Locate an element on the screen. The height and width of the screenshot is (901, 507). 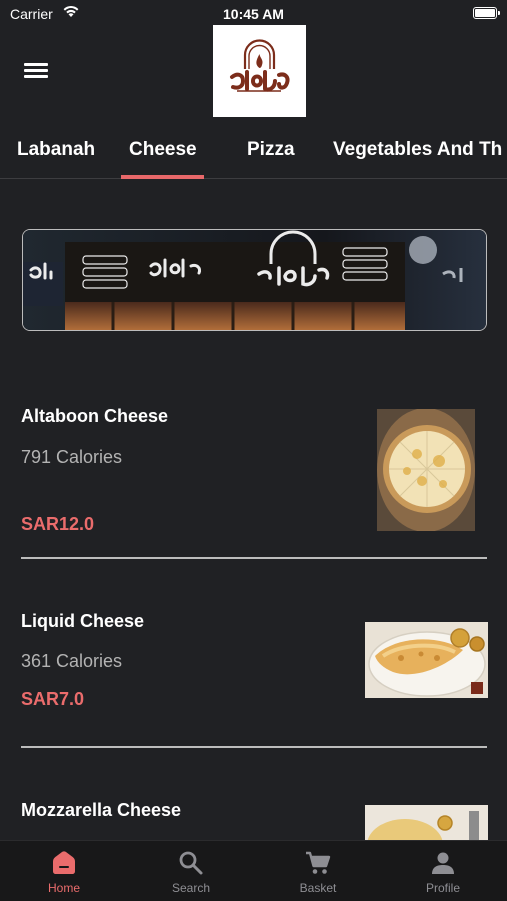
status-bar: Carrier 10:45 AM is located at coordinates (253, 14).